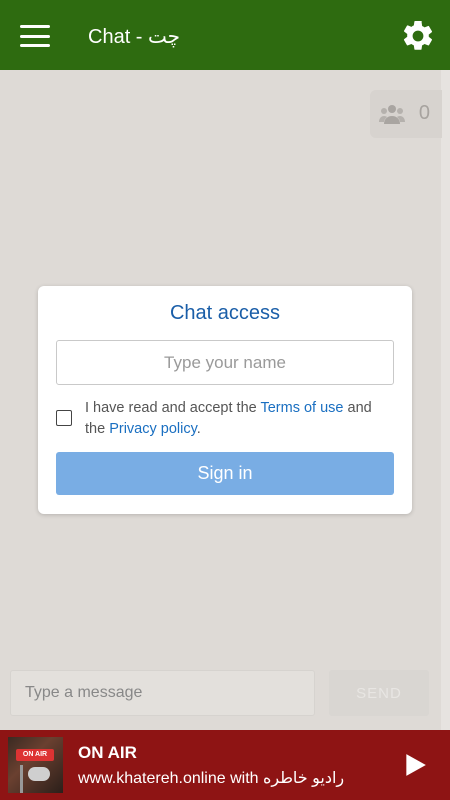  Describe the element at coordinates (225, 362) in the screenshot. I see `name-input` at that location.